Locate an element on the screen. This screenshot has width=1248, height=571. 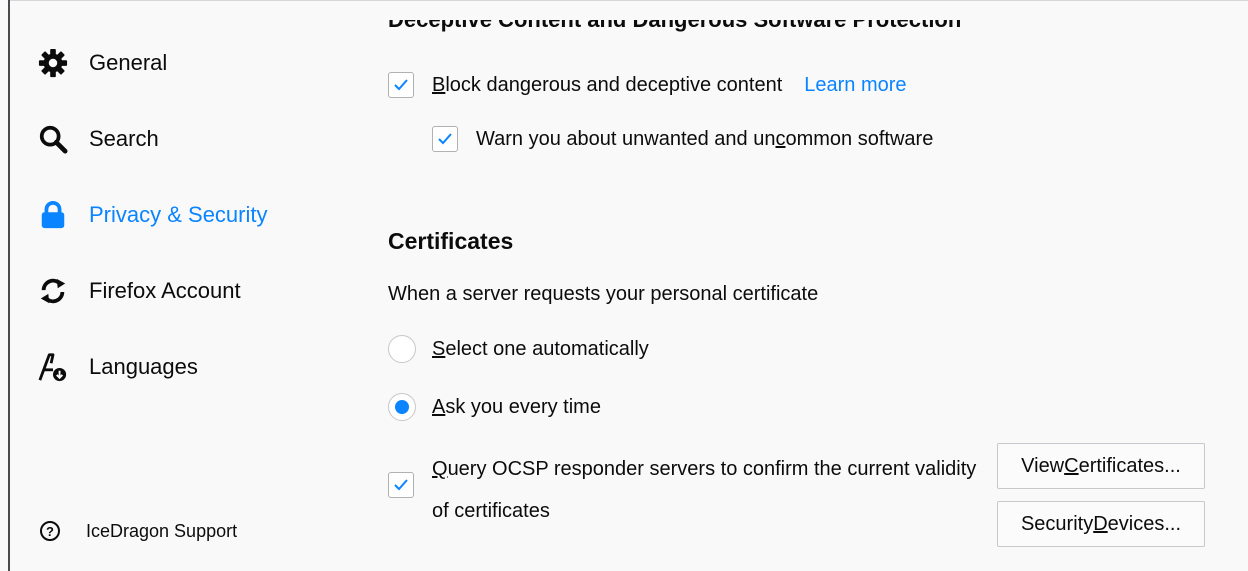
sidebar-item-languages: Languages is located at coordinates (118, 367).